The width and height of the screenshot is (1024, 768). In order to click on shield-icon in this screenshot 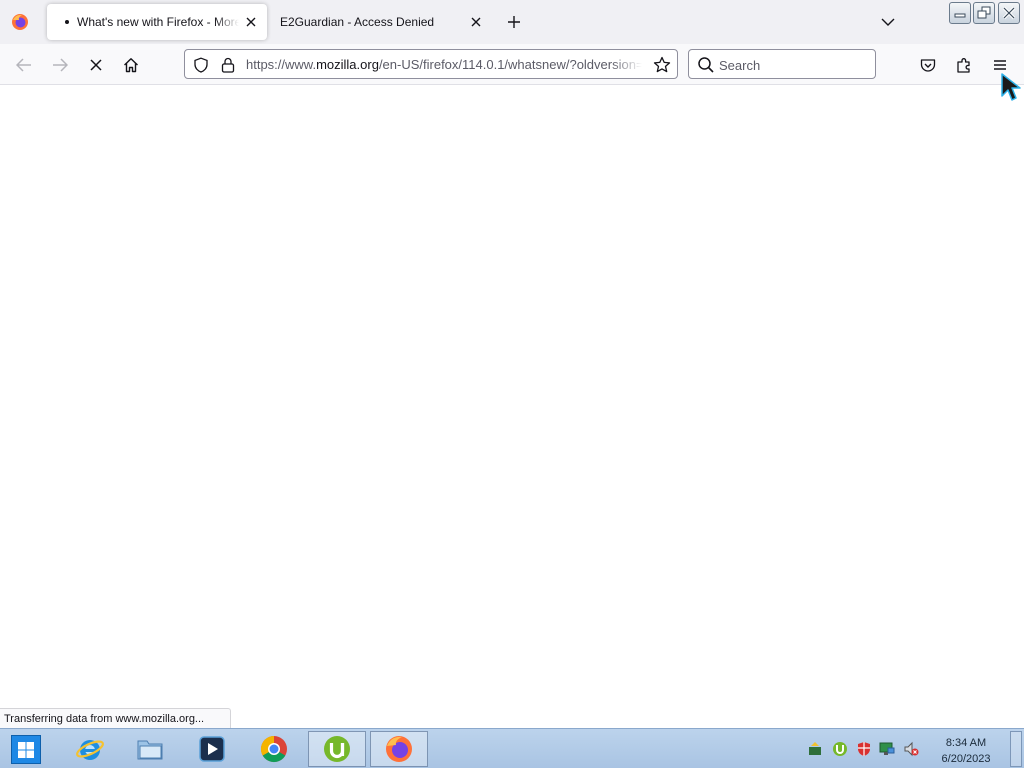, I will do `click(864, 749)`.